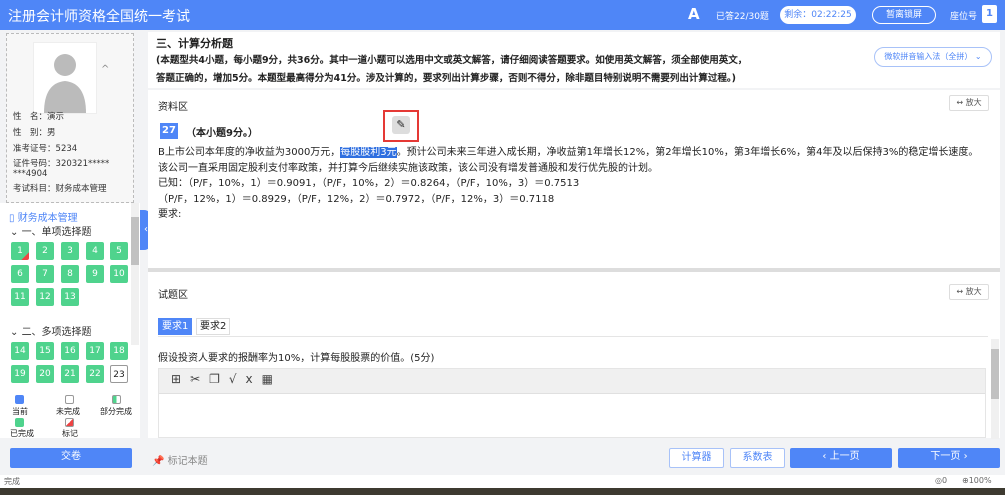 The height and width of the screenshot is (495, 1005). What do you see at coordinates (45, 149) in the screenshot?
I see `info-exam-id: 准考证号：5234` at bounding box center [45, 149].